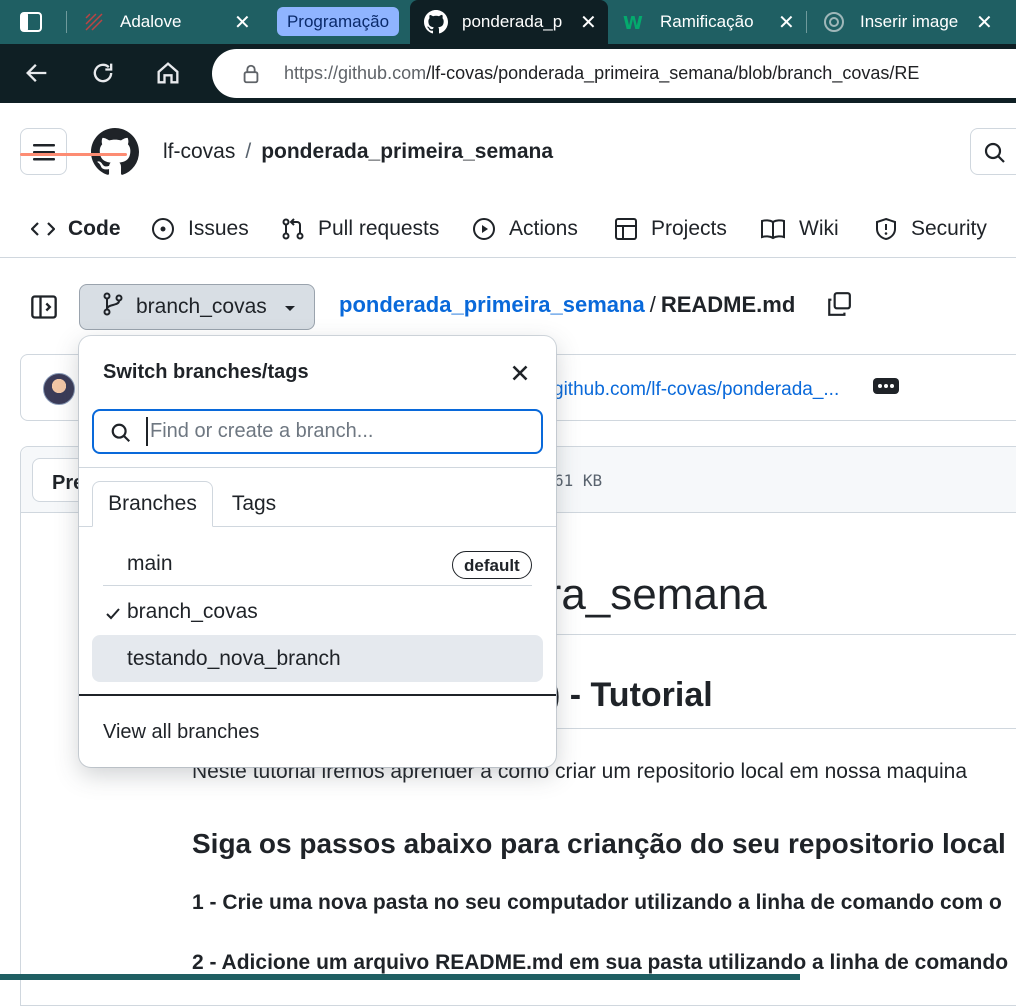  I want to click on github-logo-icon, so click(115, 152).